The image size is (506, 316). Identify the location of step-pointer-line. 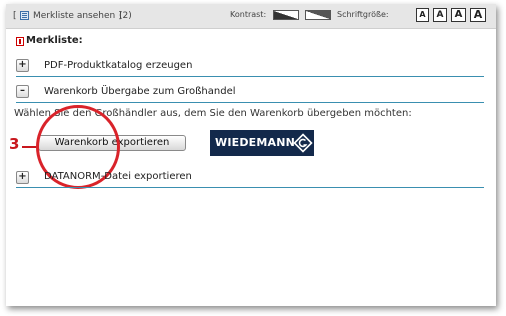
(30, 147).